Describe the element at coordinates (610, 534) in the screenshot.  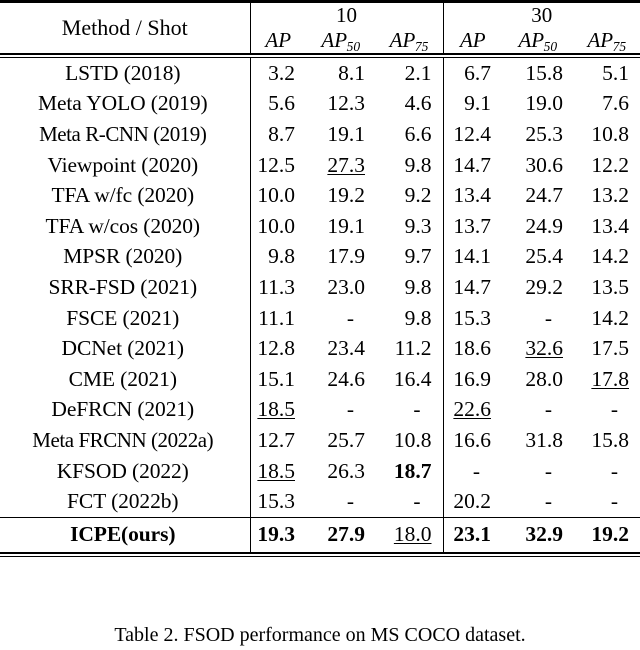
I see `row-final-value-5-text: 19.2` at that location.